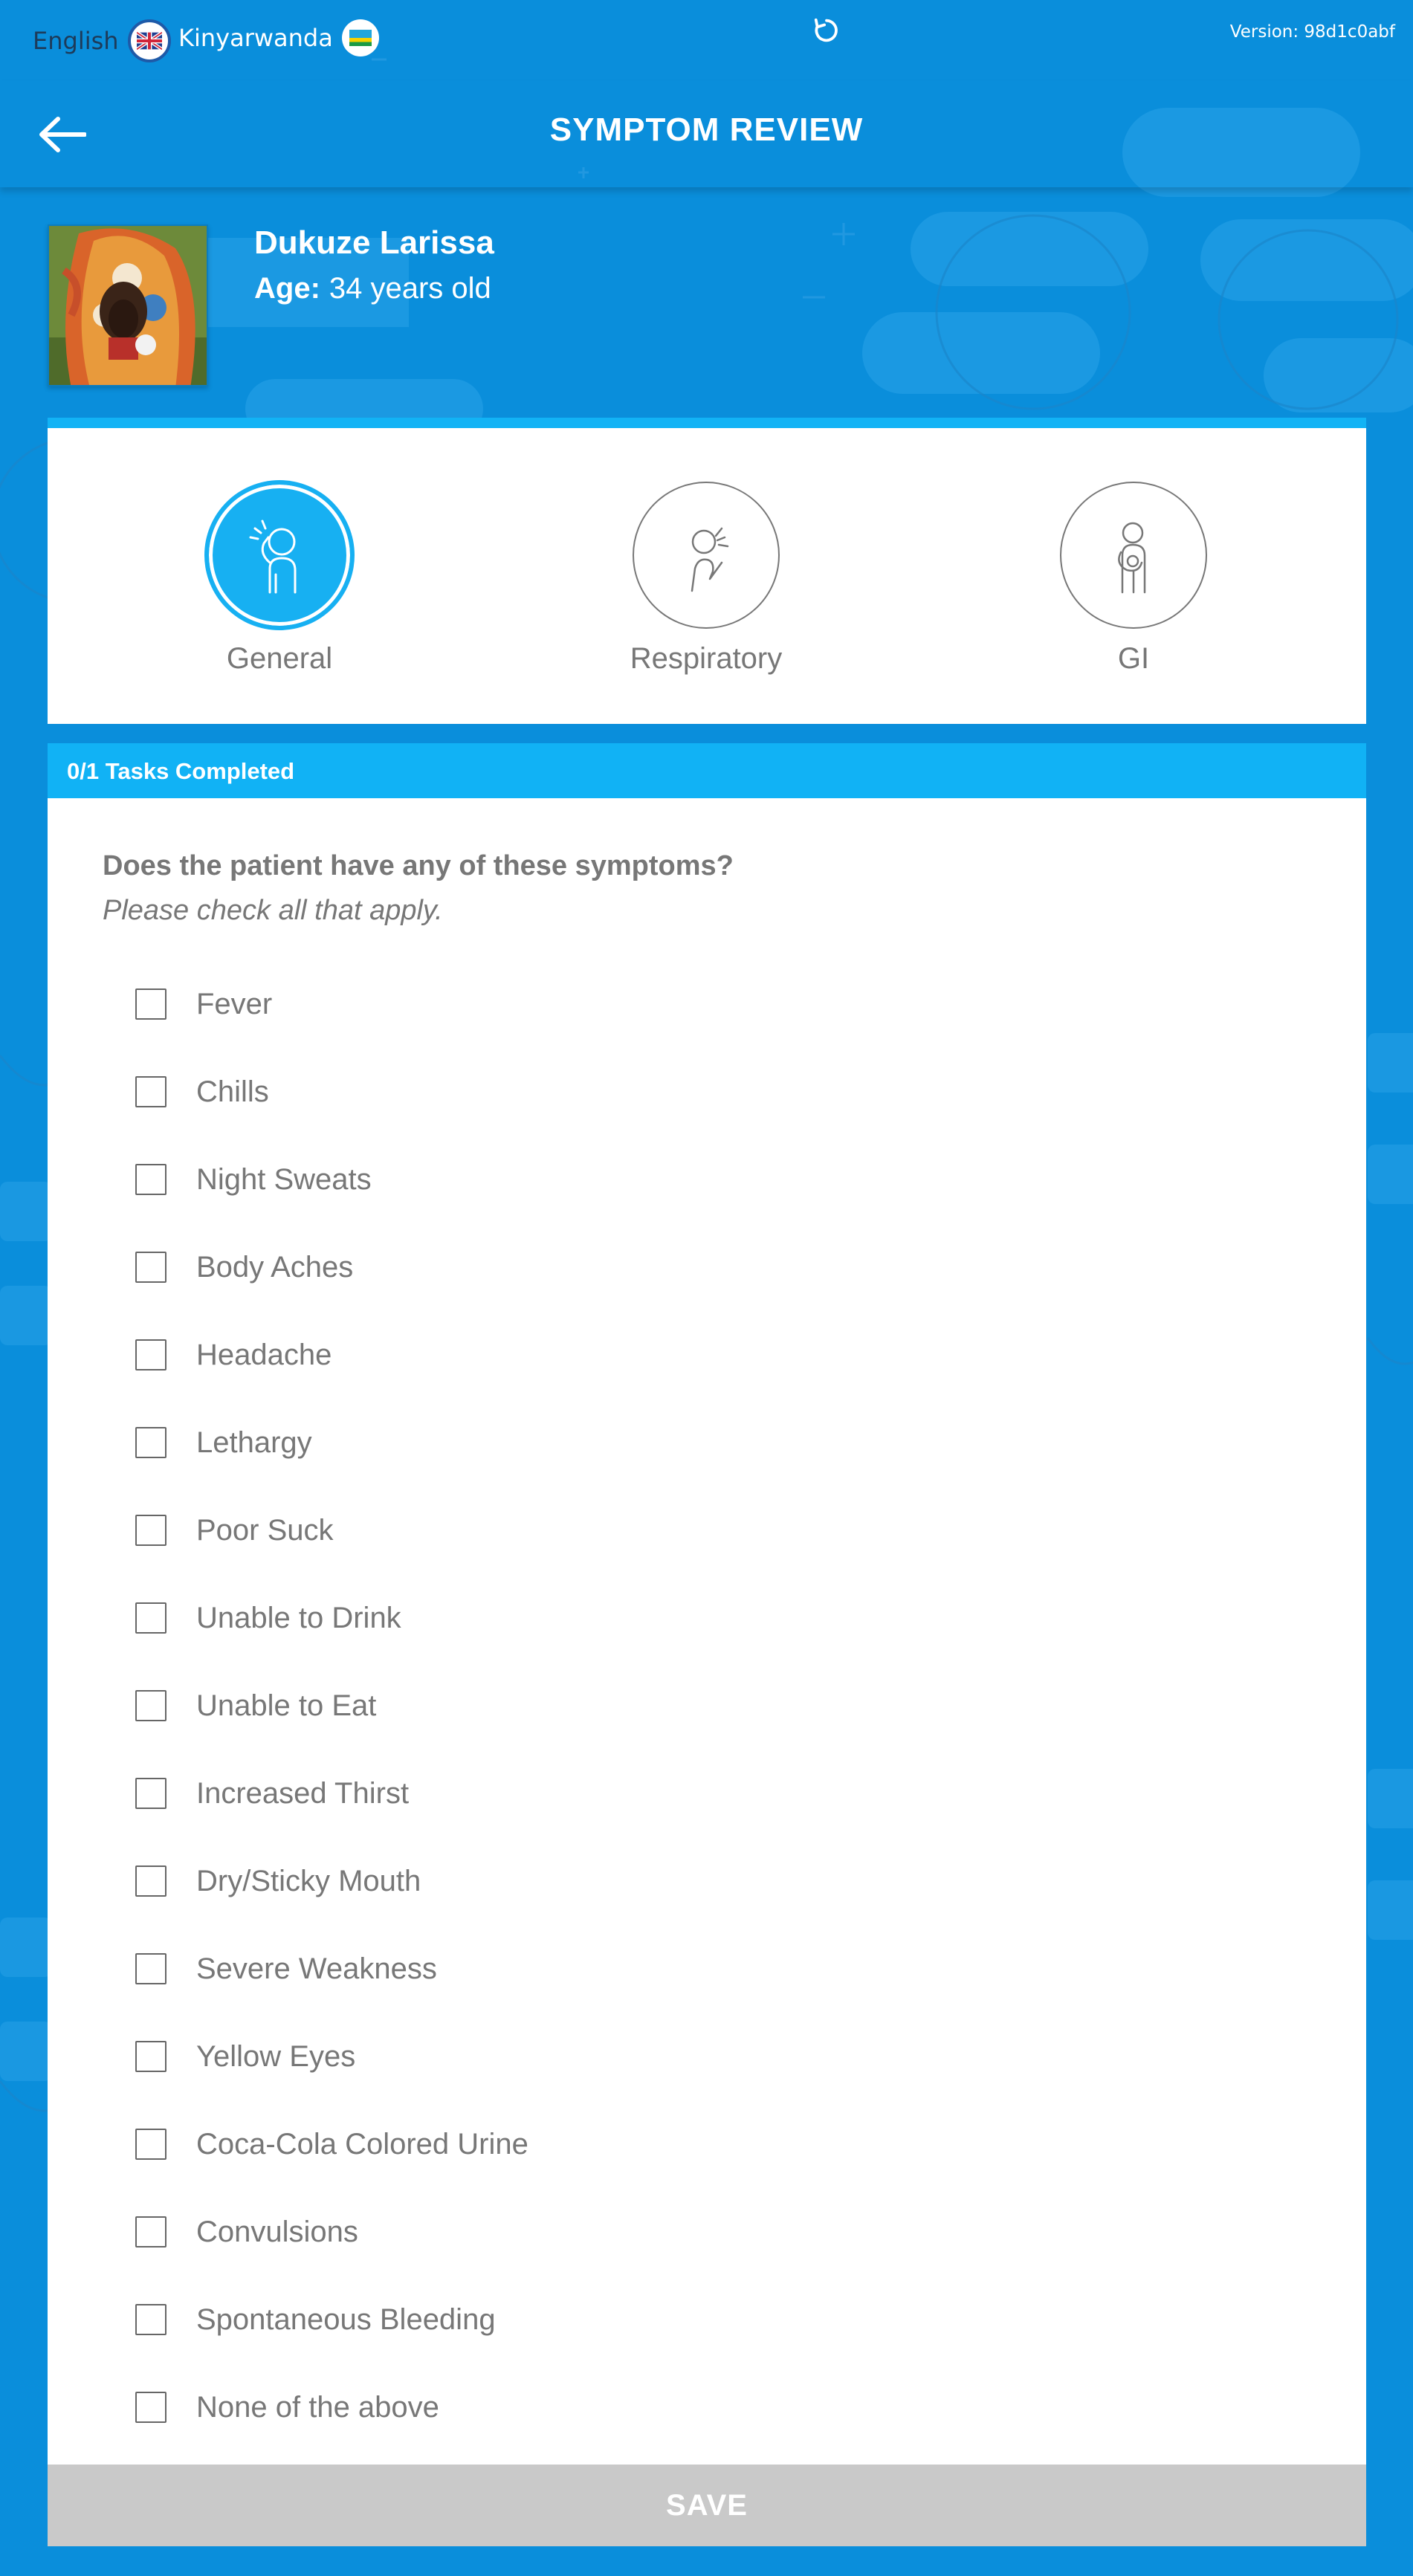  I want to click on tab-label: General, so click(279, 658).